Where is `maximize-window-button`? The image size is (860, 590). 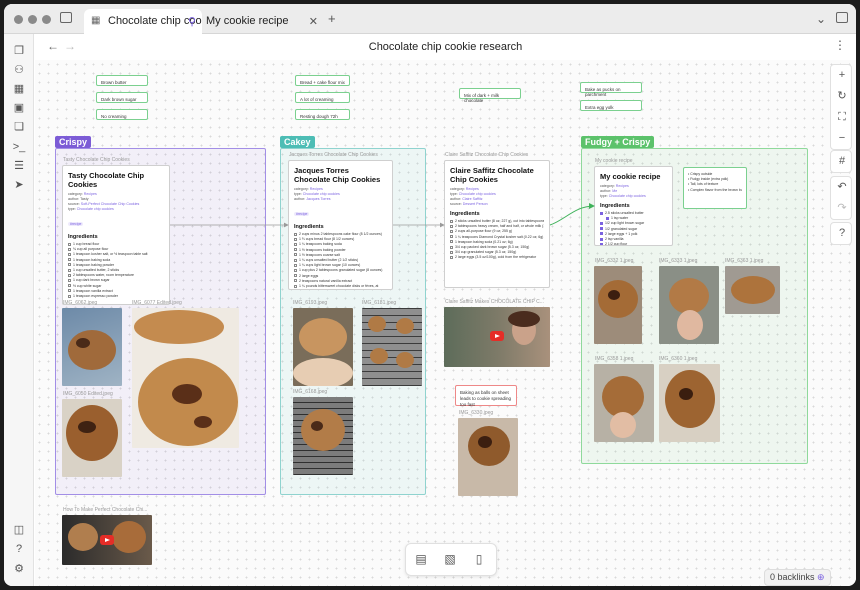
maximize-window-button is located at coordinates (46, 19).